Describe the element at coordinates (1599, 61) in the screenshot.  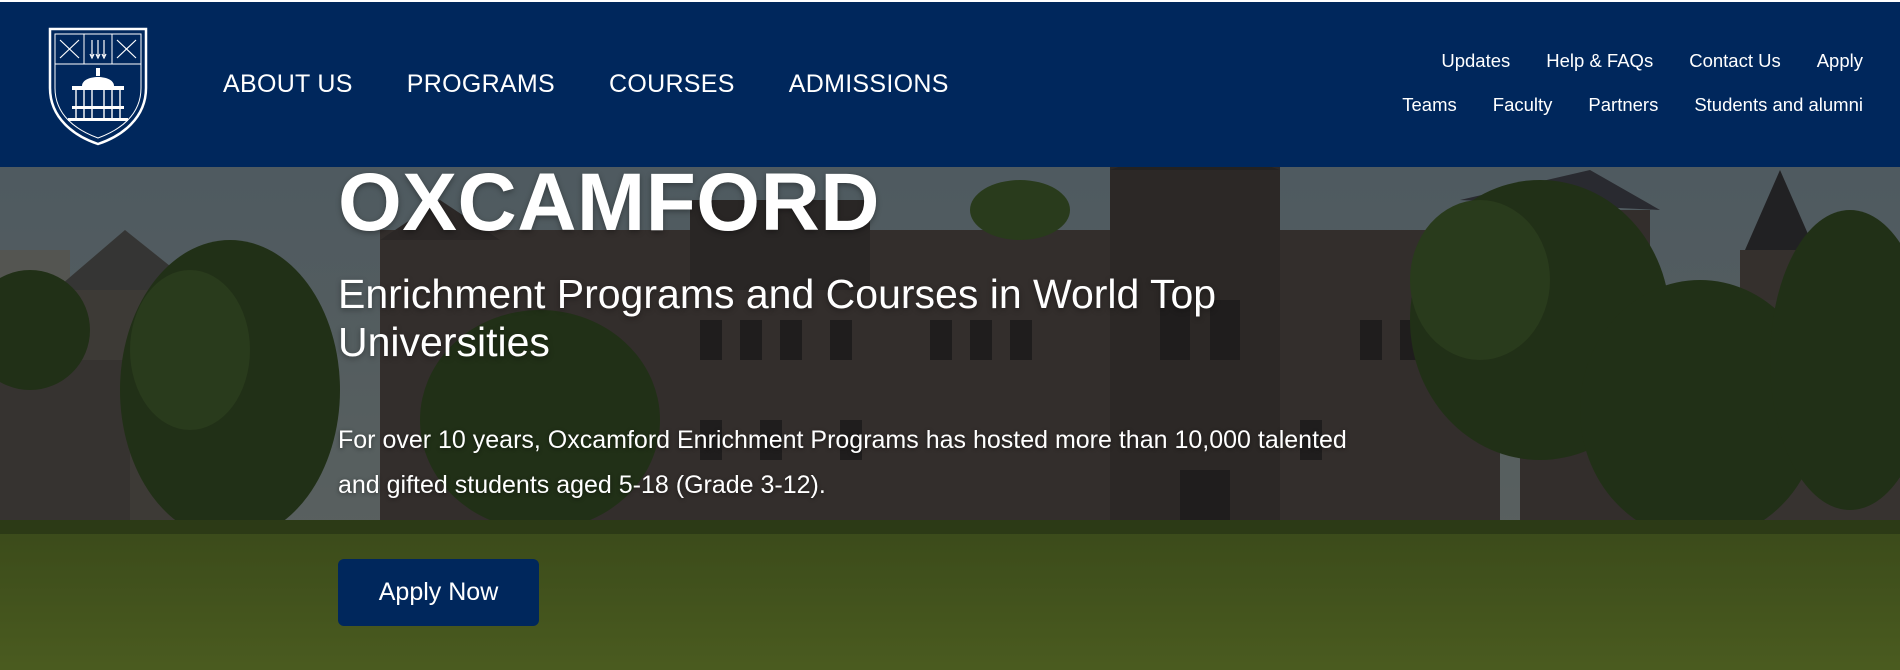
I see `link-help-faqs: Help & FAQs` at that location.